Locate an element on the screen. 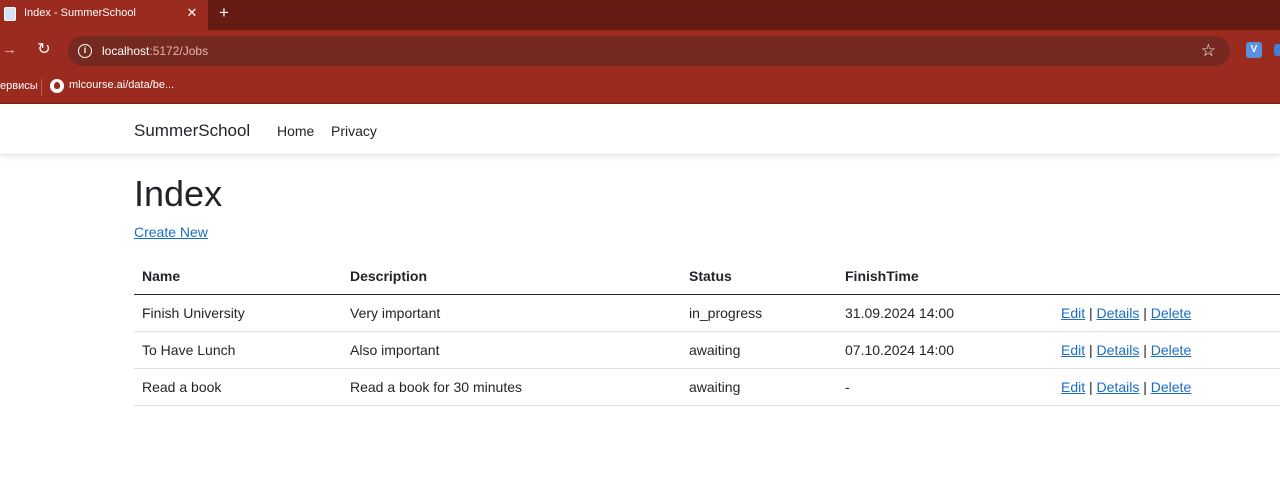  forward-icon: → is located at coordinates (12, 50).